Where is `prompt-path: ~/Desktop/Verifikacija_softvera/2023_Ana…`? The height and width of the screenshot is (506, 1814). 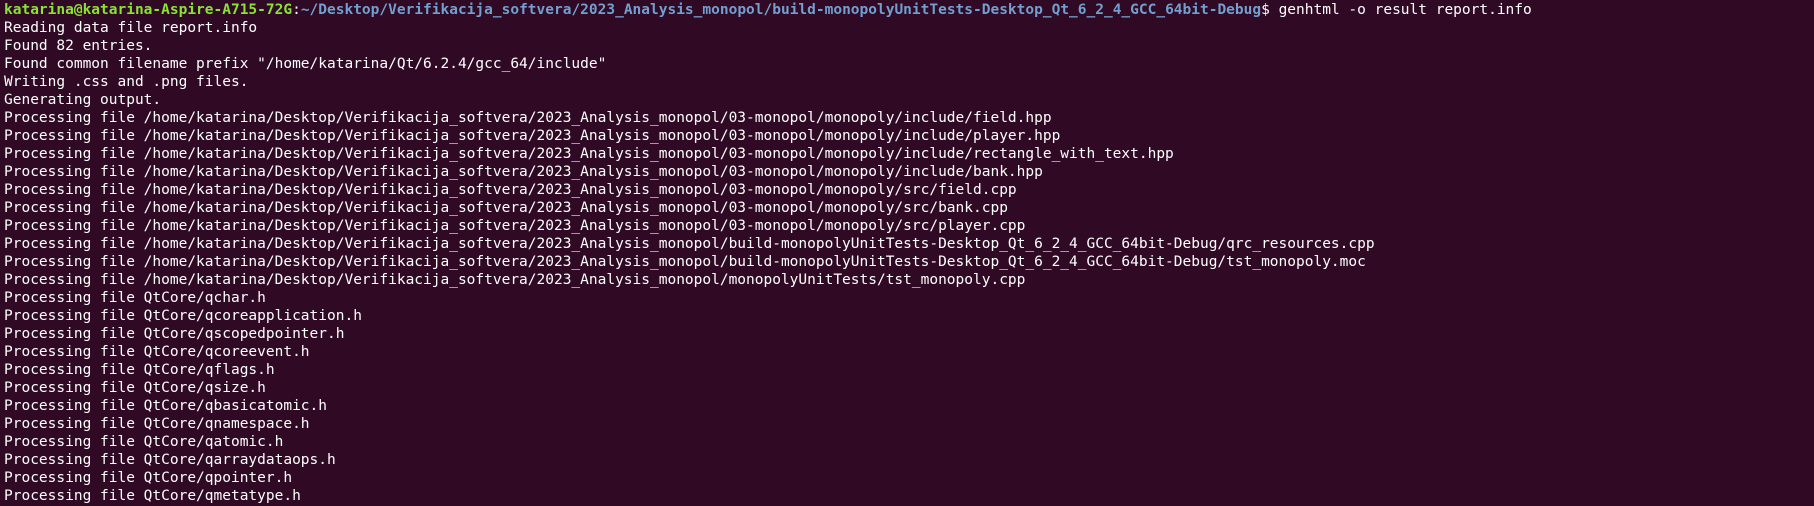
prompt-path: ~/Desktop/Verifikacija_softvera/2023_Ana… is located at coordinates (781, 10).